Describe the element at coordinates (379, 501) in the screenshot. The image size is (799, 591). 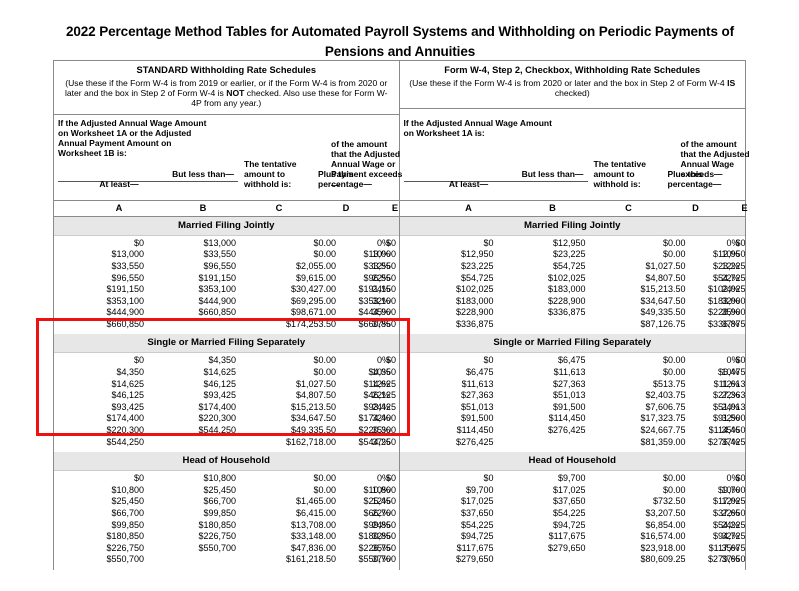
I see `cell-e: $25,450` at that location.